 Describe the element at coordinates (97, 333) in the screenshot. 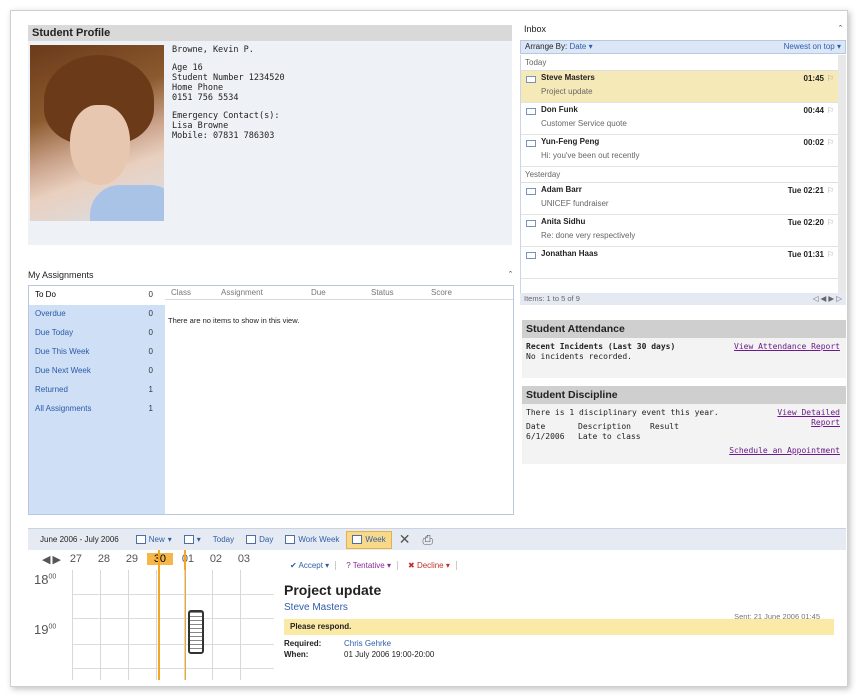

I see `assignment-filter-item: Due Today 0` at that location.